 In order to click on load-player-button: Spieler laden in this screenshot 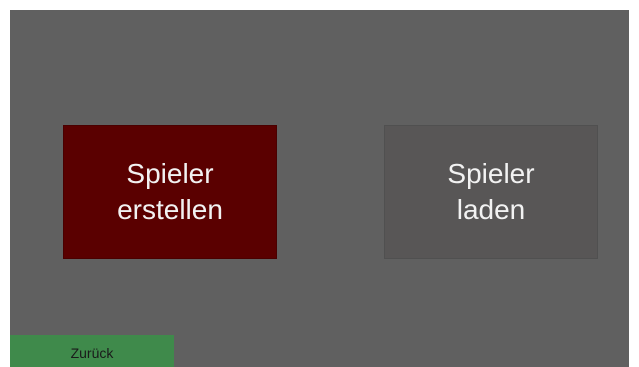, I will do `click(491, 192)`.